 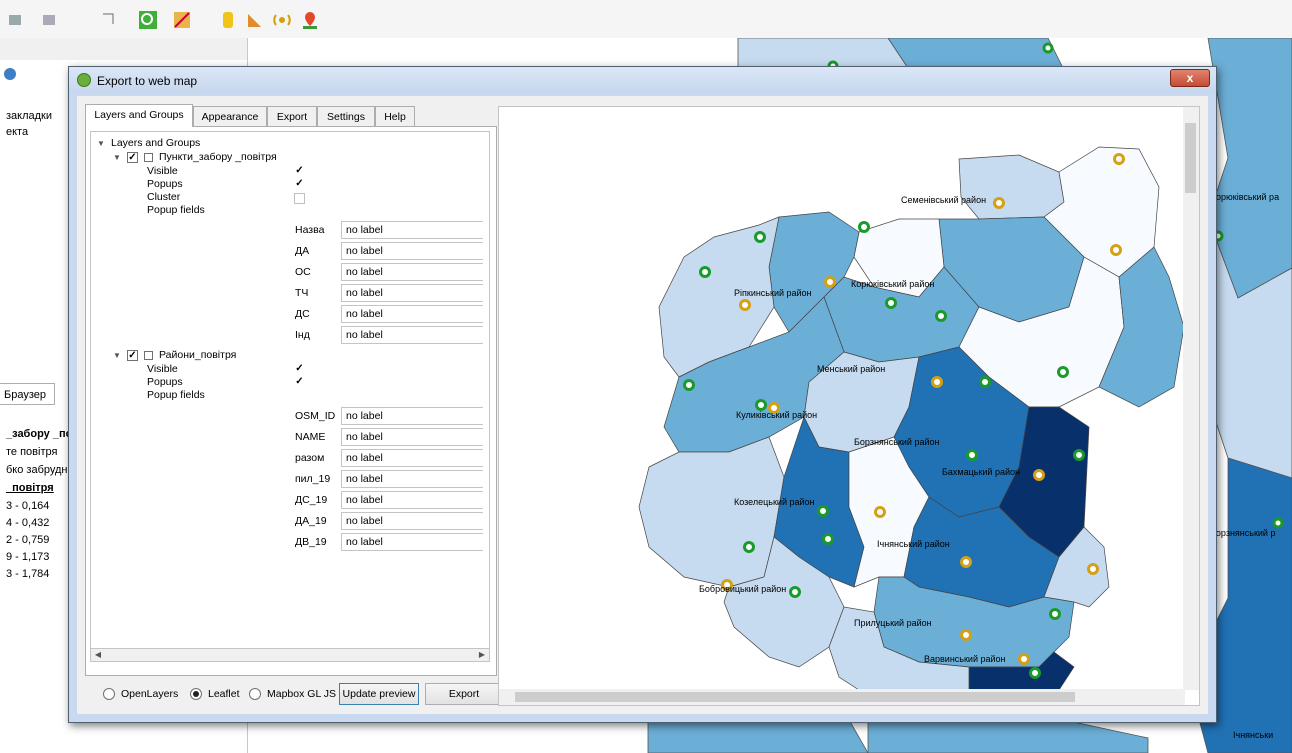 What do you see at coordinates (196, 694) in the screenshot?
I see `leaflet-radio` at bounding box center [196, 694].